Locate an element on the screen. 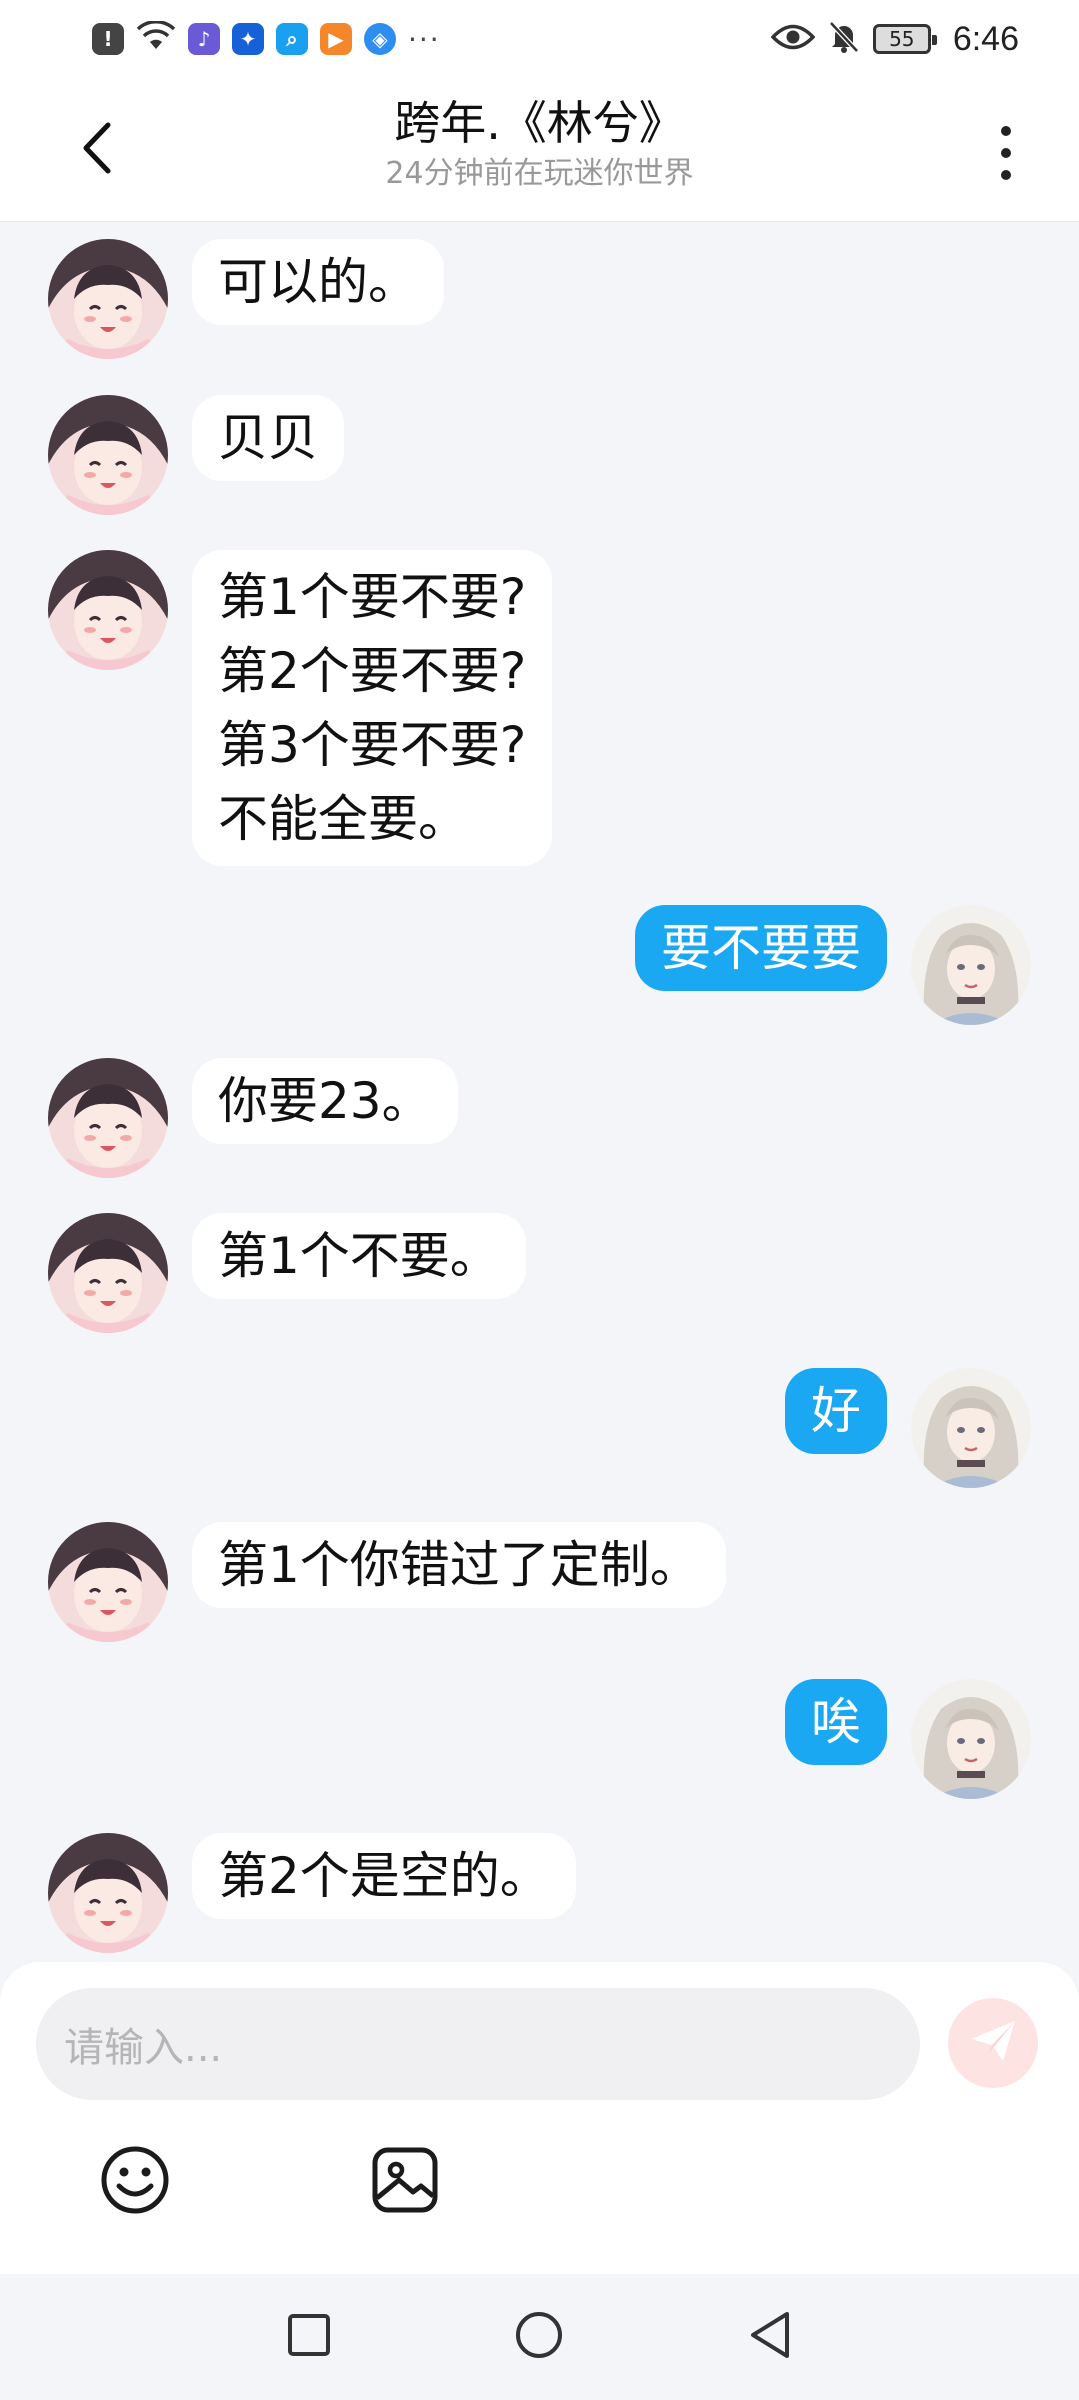 The image size is (1079, 2400). message-bubble: 第1个要不要? 第2个要不要? 第3个要不要? 不能全要。 is located at coordinates (372, 708).